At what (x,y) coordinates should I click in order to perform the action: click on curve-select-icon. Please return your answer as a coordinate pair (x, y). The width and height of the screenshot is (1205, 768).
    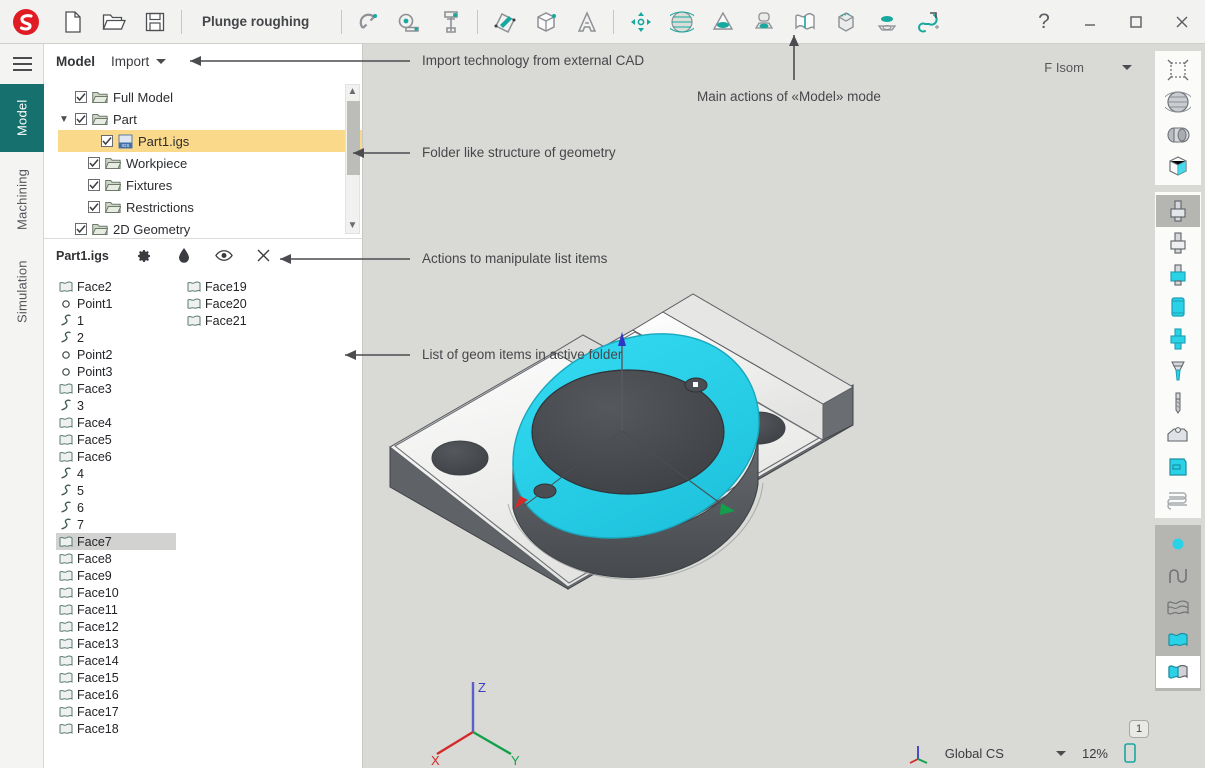
    Looking at the image, I should click on (1178, 576).